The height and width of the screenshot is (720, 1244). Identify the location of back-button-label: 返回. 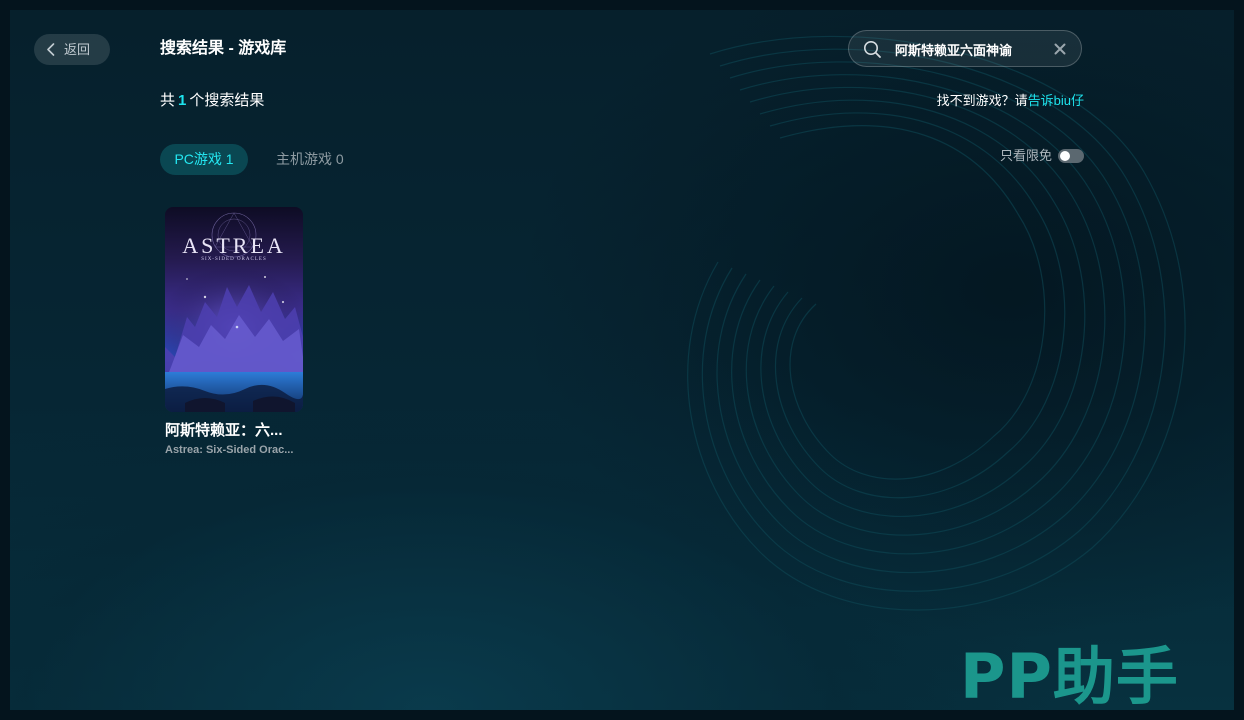
(77, 49).